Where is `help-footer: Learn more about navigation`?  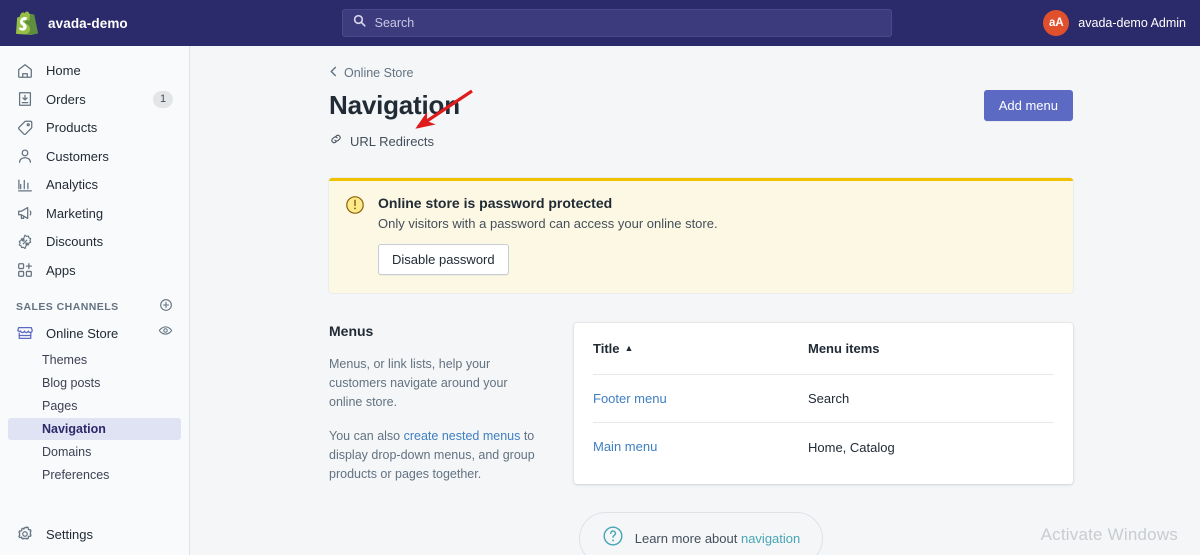 help-footer: Learn more about navigation is located at coordinates (701, 533).